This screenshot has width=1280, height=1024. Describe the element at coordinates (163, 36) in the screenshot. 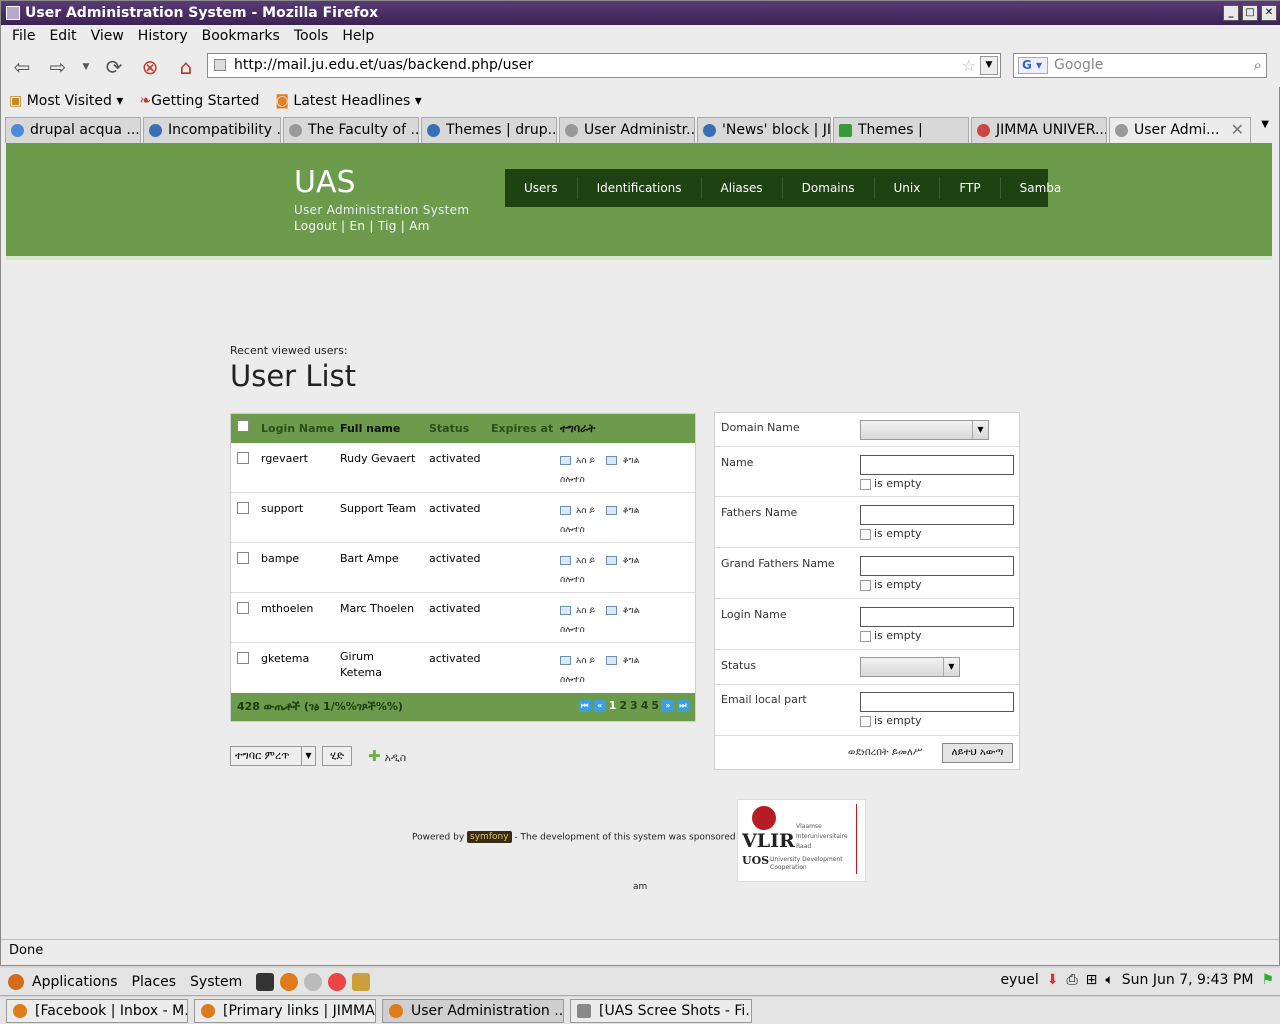

I see `menu-history: History` at that location.